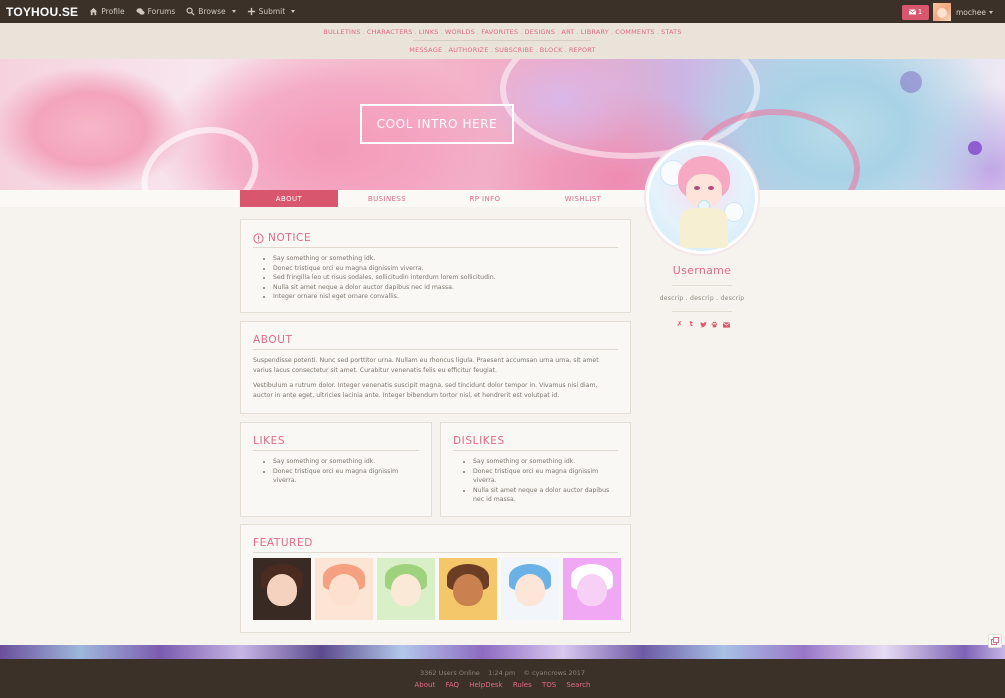  Describe the element at coordinates (435, 545) in the screenshot. I see `featured-title: FEATURED` at that location.